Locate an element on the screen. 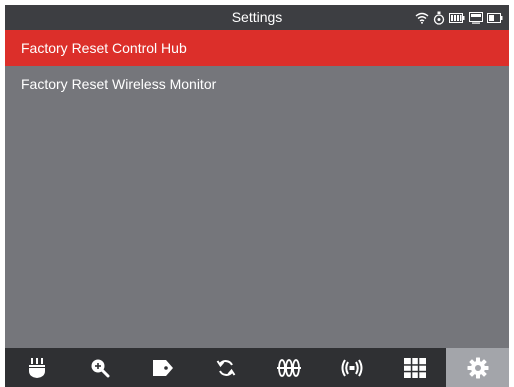 The height and width of the screenshot is (387, 514). refresh-icon is located at coordinates (226, 368).